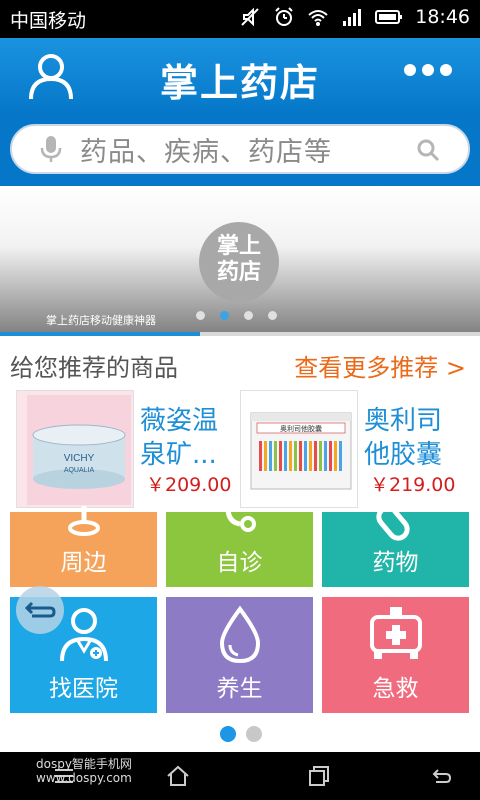  I want to click on product-price: ￥219.00, so click(413, 485).